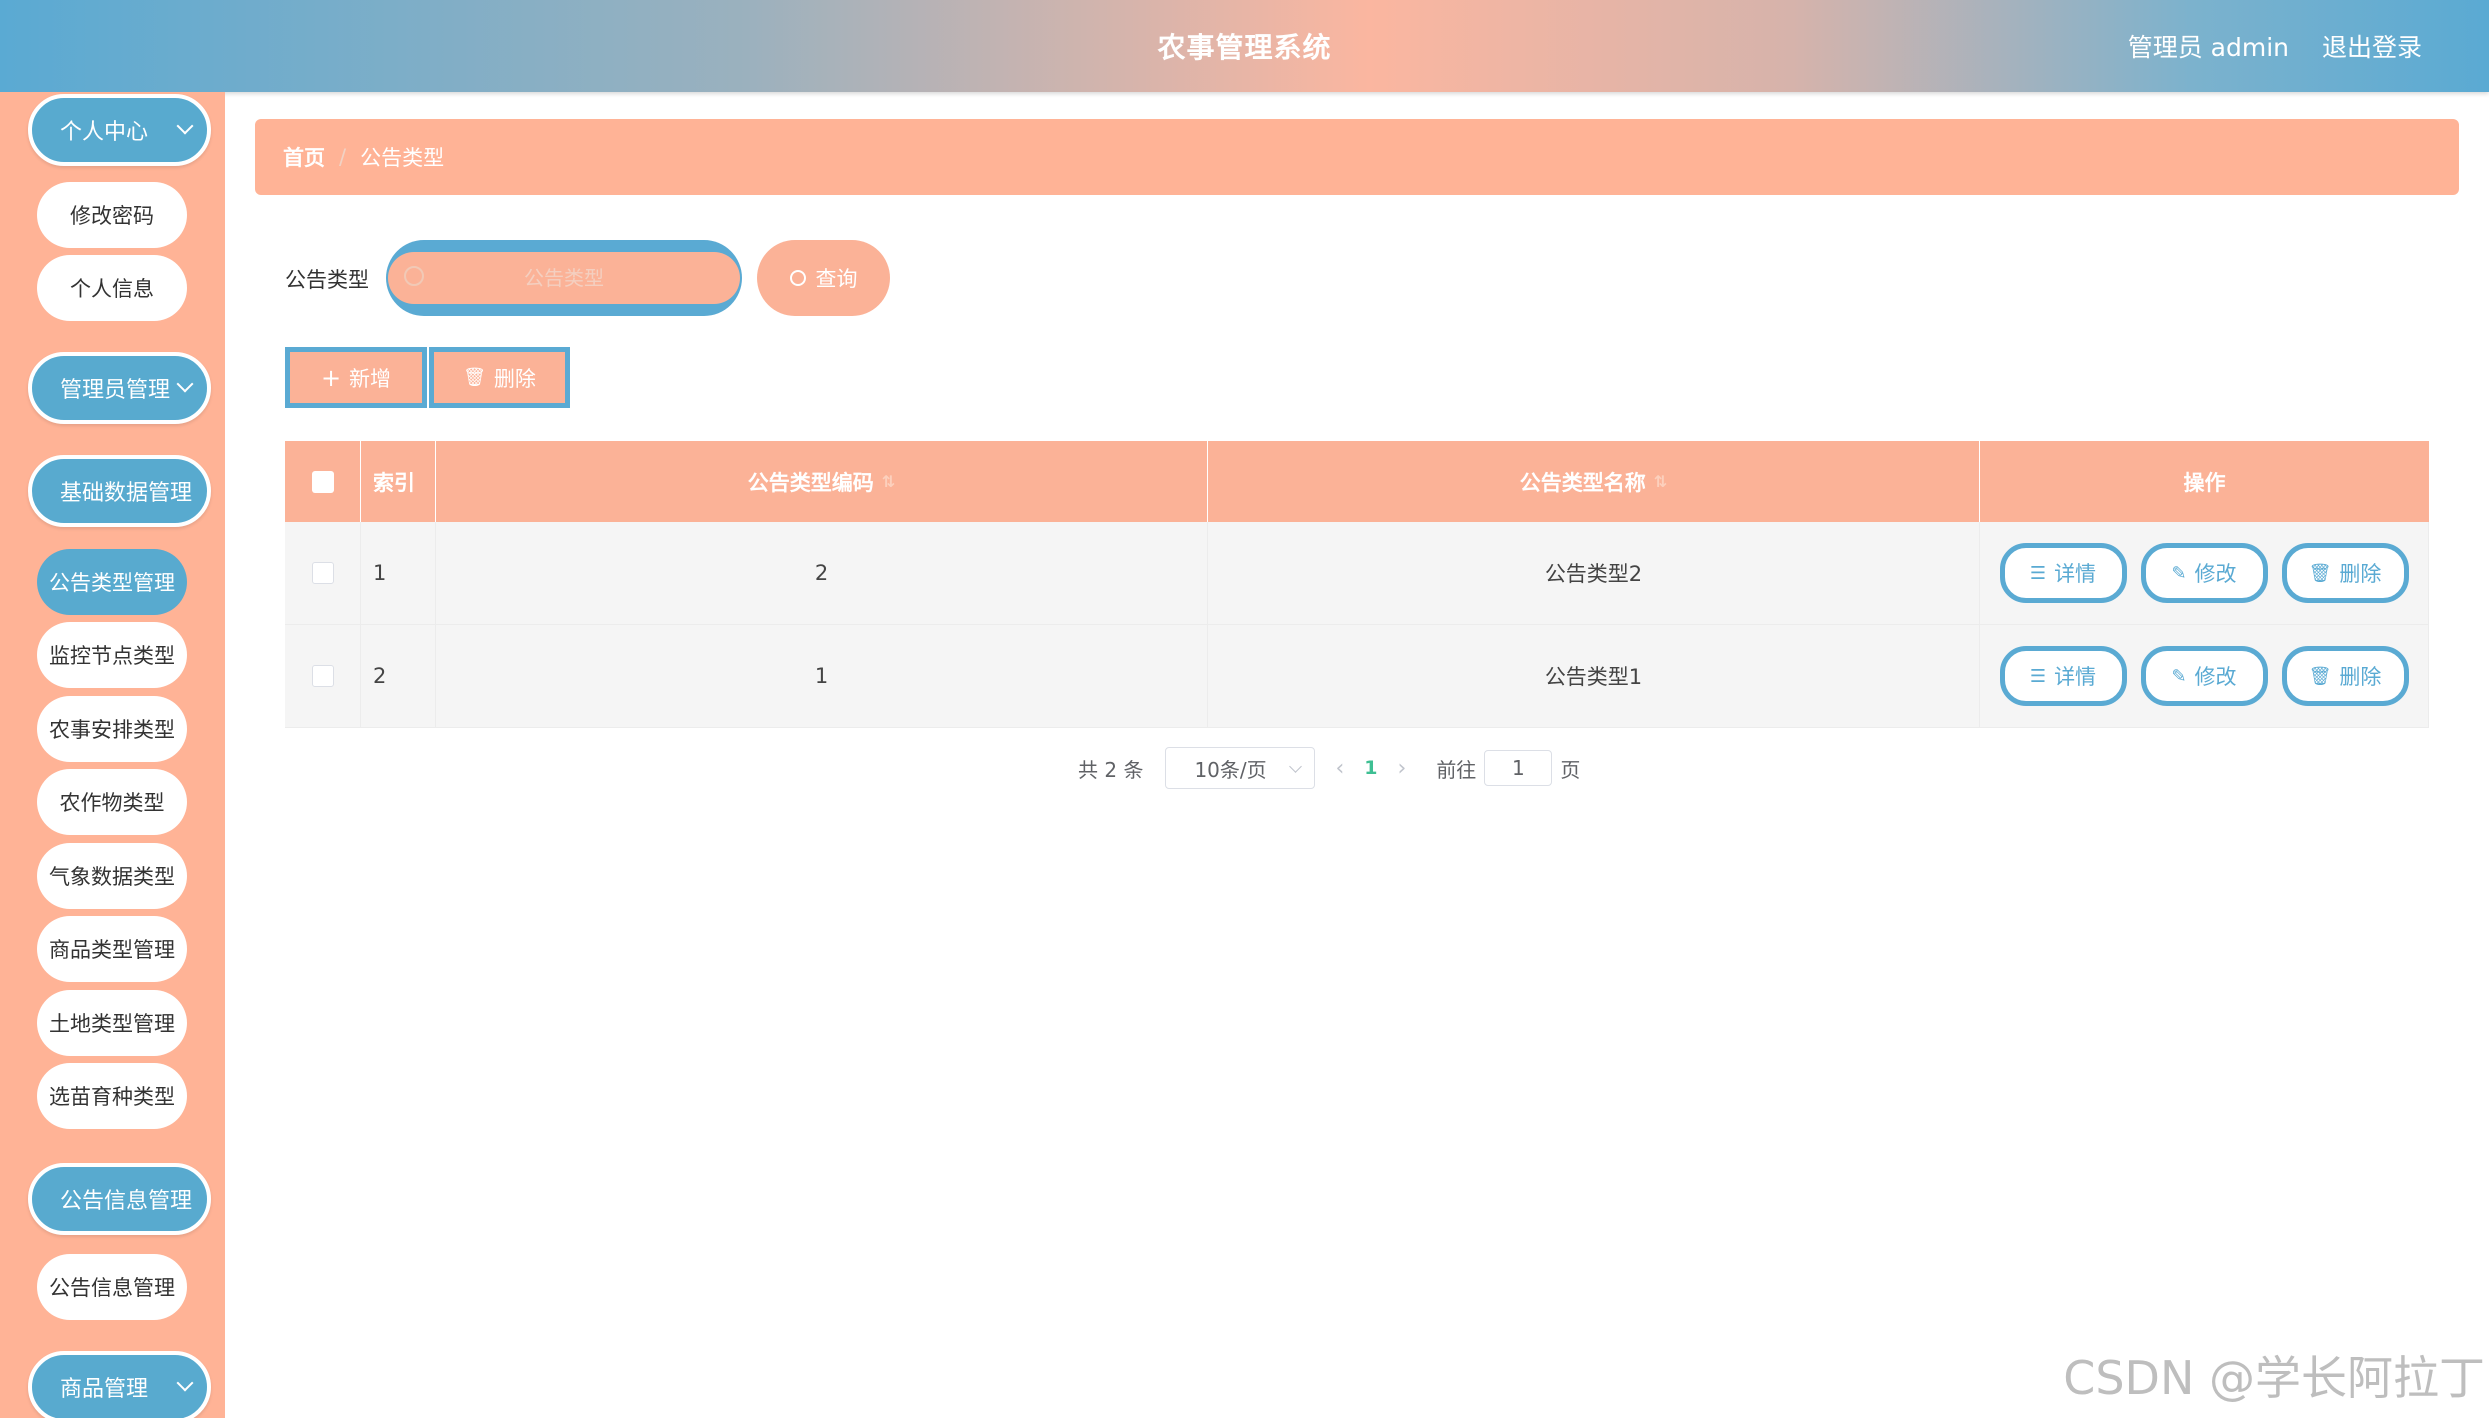  Describe the element at coordinates (2372, 46) in the screenshot. I see `logout-button: 退出登录` at that location.